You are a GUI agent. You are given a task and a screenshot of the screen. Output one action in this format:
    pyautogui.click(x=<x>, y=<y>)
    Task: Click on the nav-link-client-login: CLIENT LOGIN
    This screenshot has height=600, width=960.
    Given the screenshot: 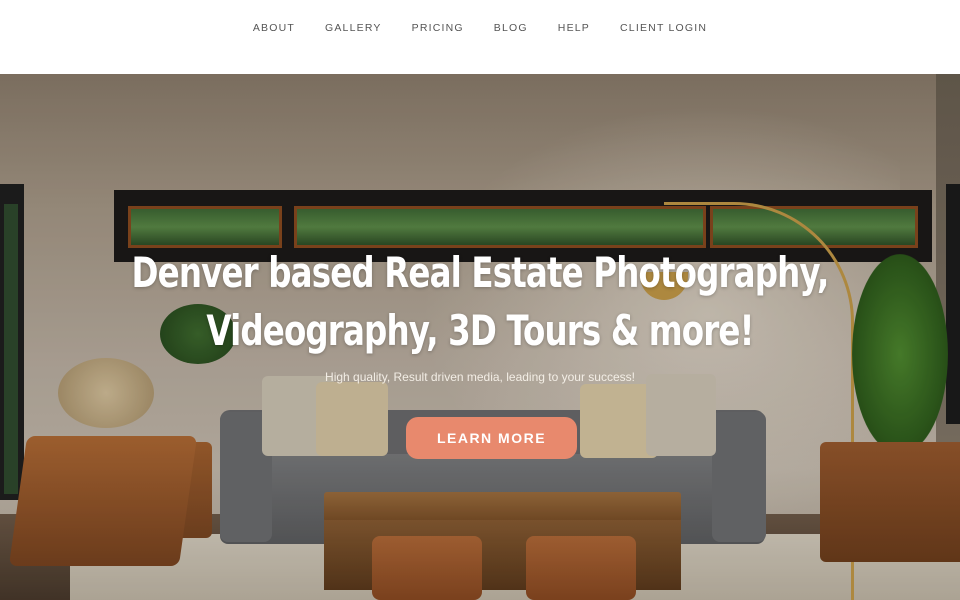 What is the action you would take?
    pyautogui.click(x=663, y=28)
    